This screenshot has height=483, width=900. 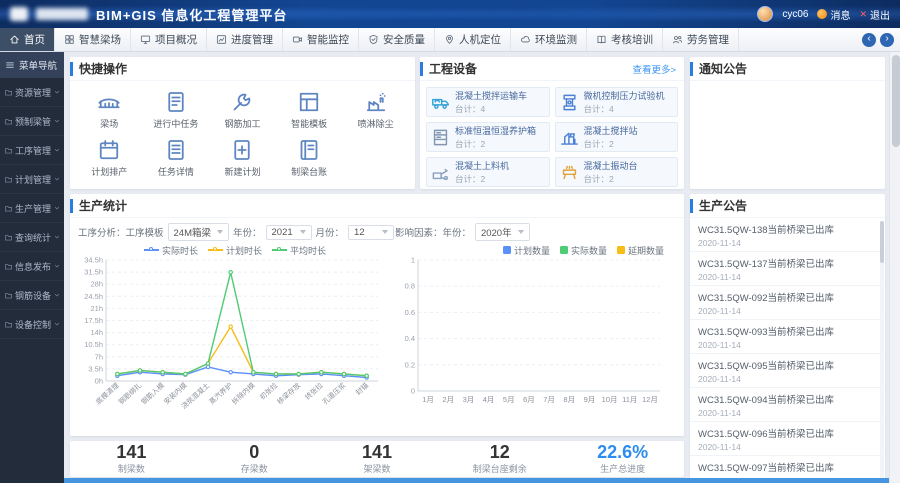 What do you see at coordinates (198, 232) in the screenshot?
I see `template-select: 24M箱梁` at bounding box center [198, 232].